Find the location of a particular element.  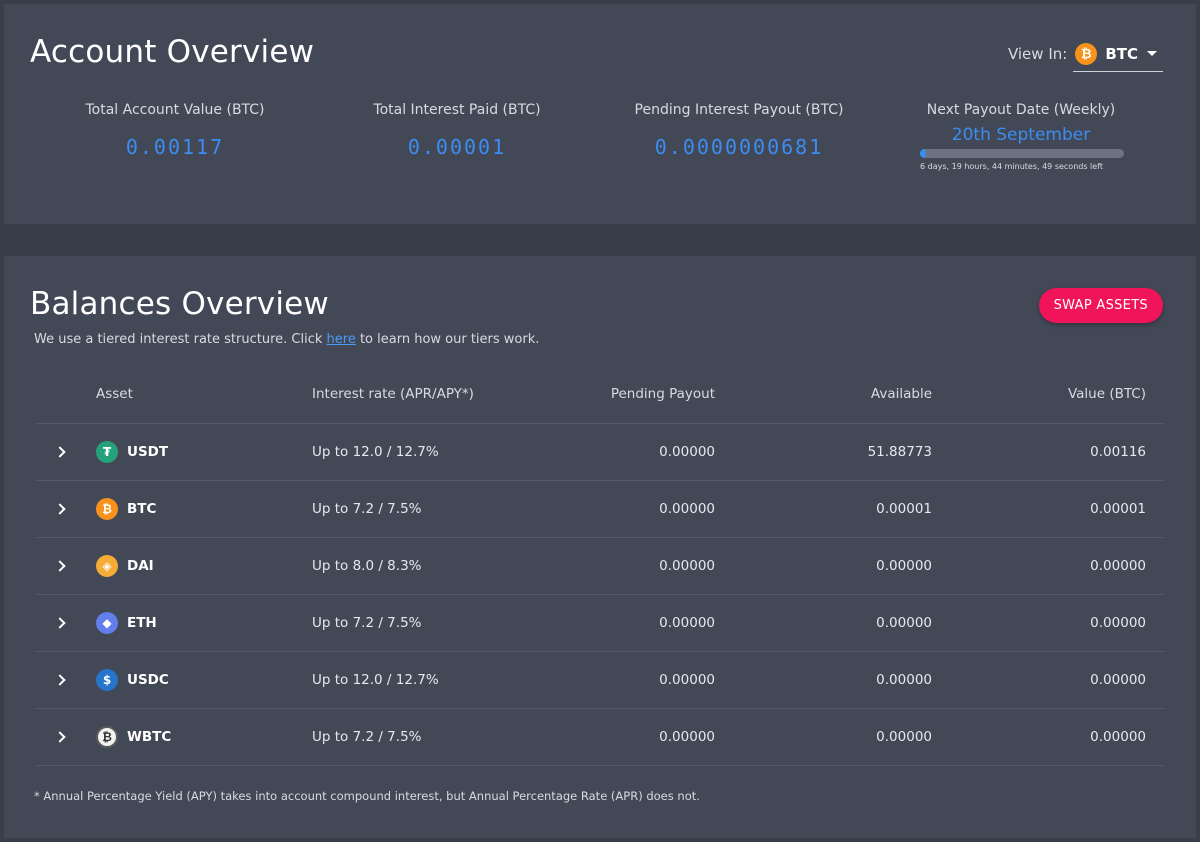

view-in-control: View In: ₿ BTC is located at coordinates (1085, 54).